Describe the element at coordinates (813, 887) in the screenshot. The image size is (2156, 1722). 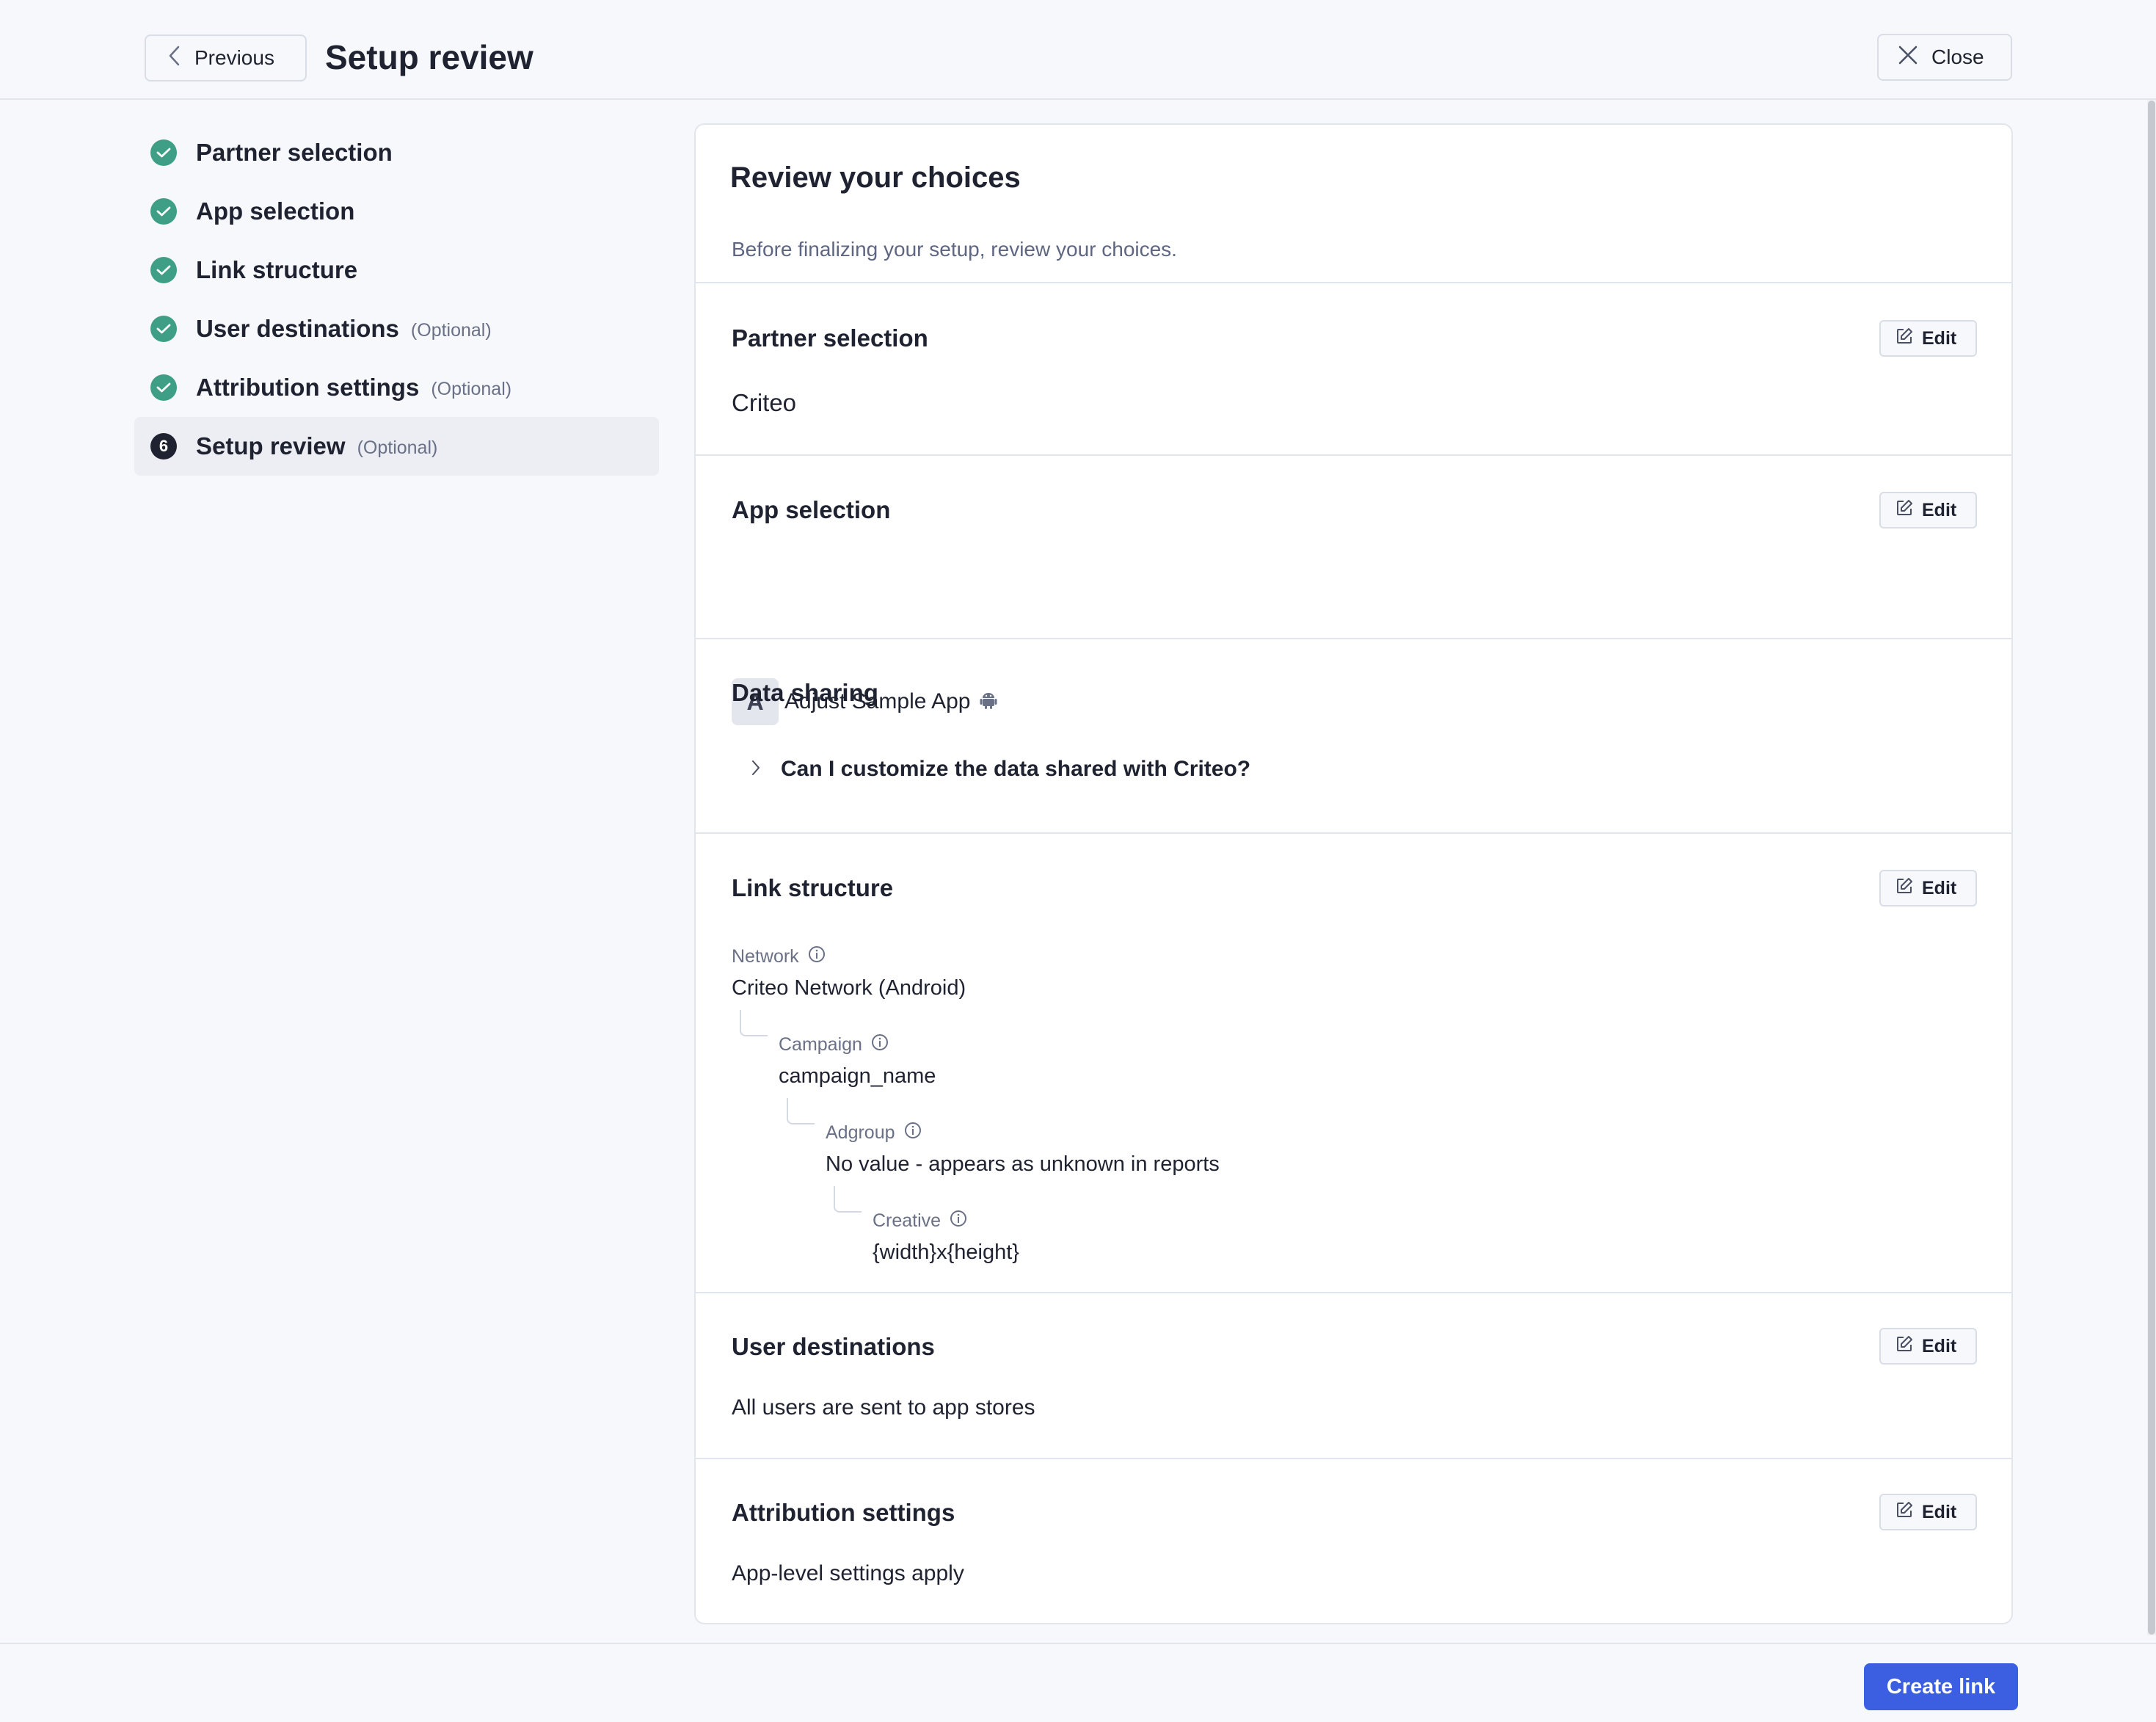
I see `section-title: Link structure` at that location.